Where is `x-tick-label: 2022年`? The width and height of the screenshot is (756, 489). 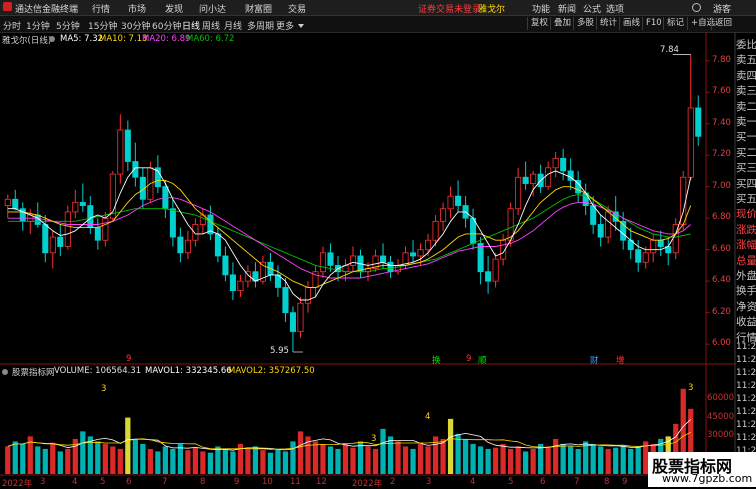
x-tick-label: 2022年 is located at coordinates (367, 484).